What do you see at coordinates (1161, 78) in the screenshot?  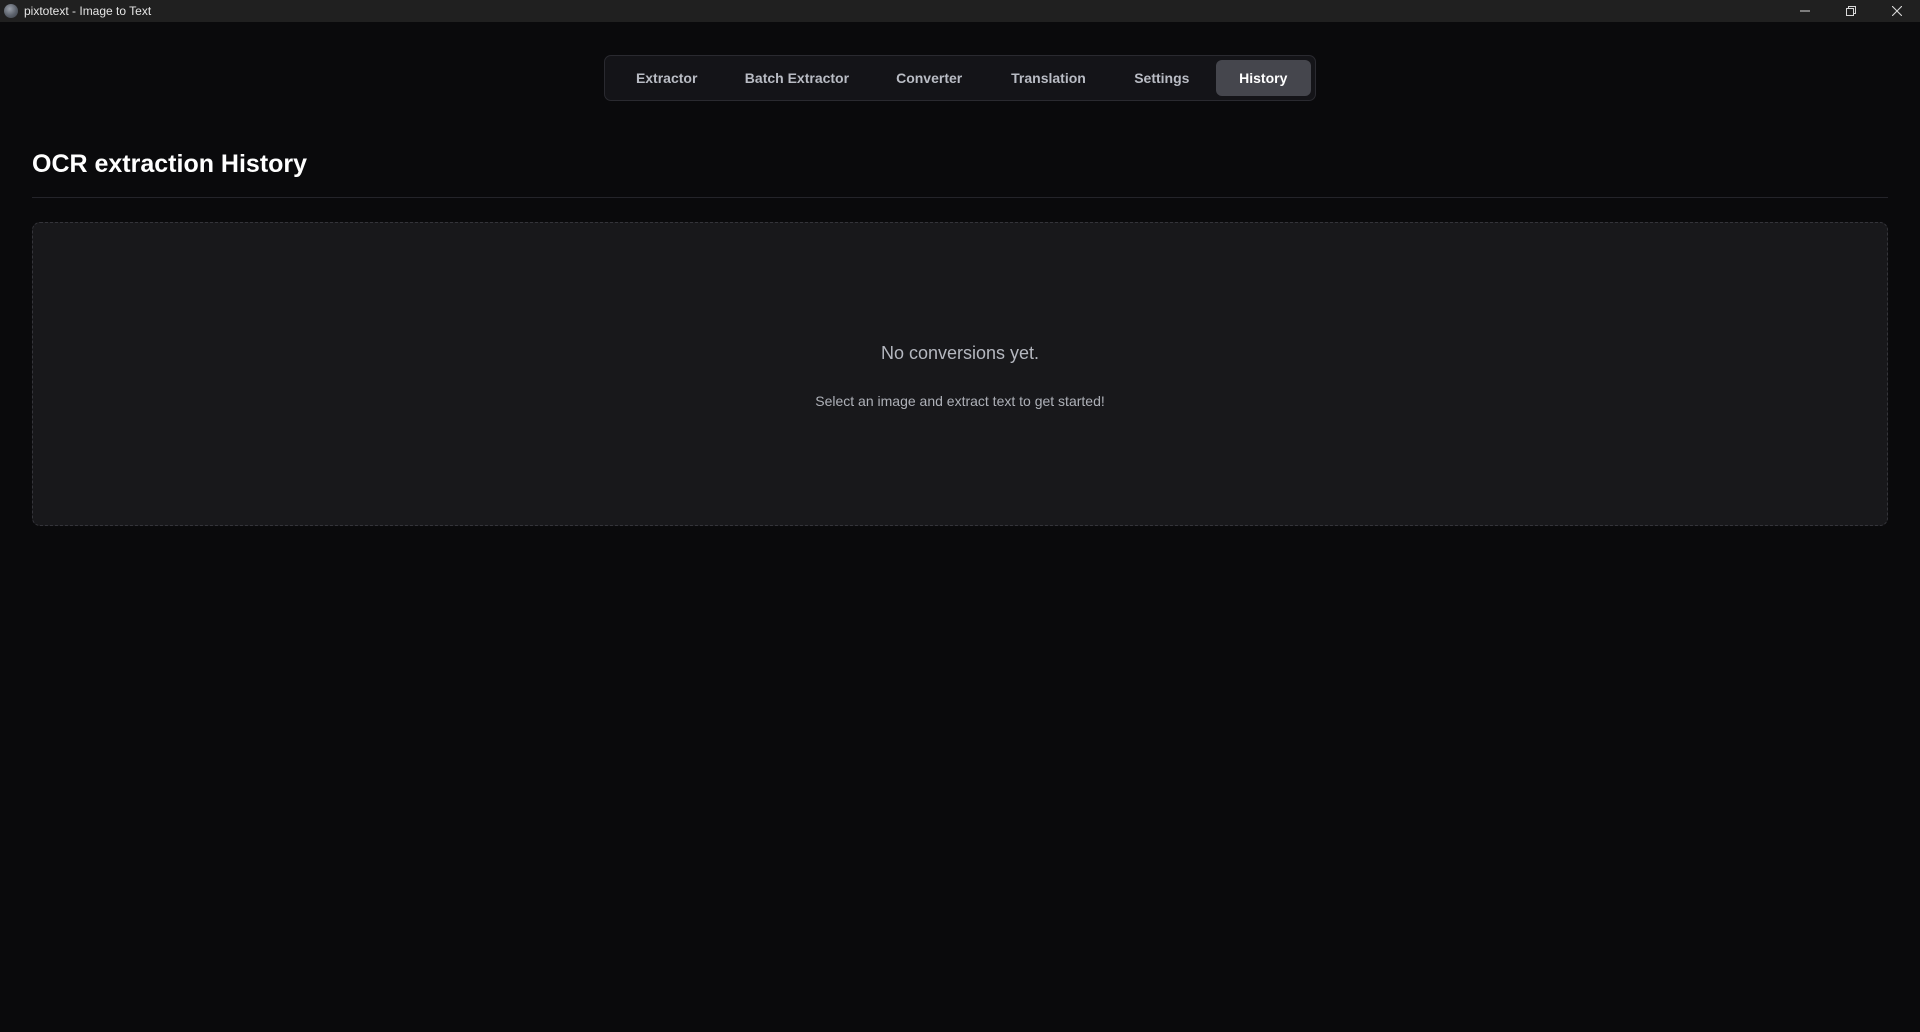 I see `tab-settings: Settings` at bounding box center [1161, 78].